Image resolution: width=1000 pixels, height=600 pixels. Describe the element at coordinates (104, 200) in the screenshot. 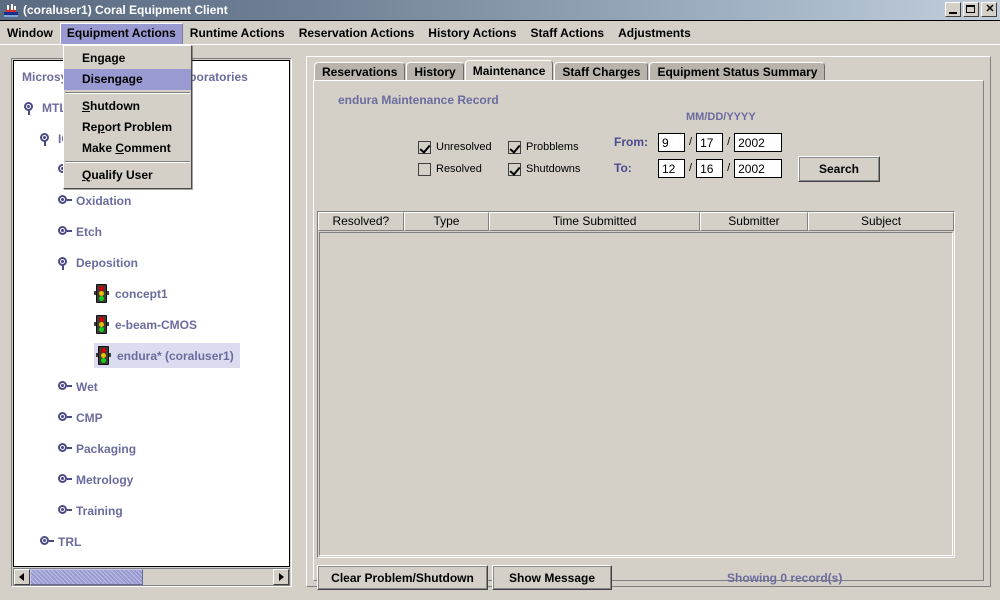

I see `tree-node-label: Oxidation` at that location.